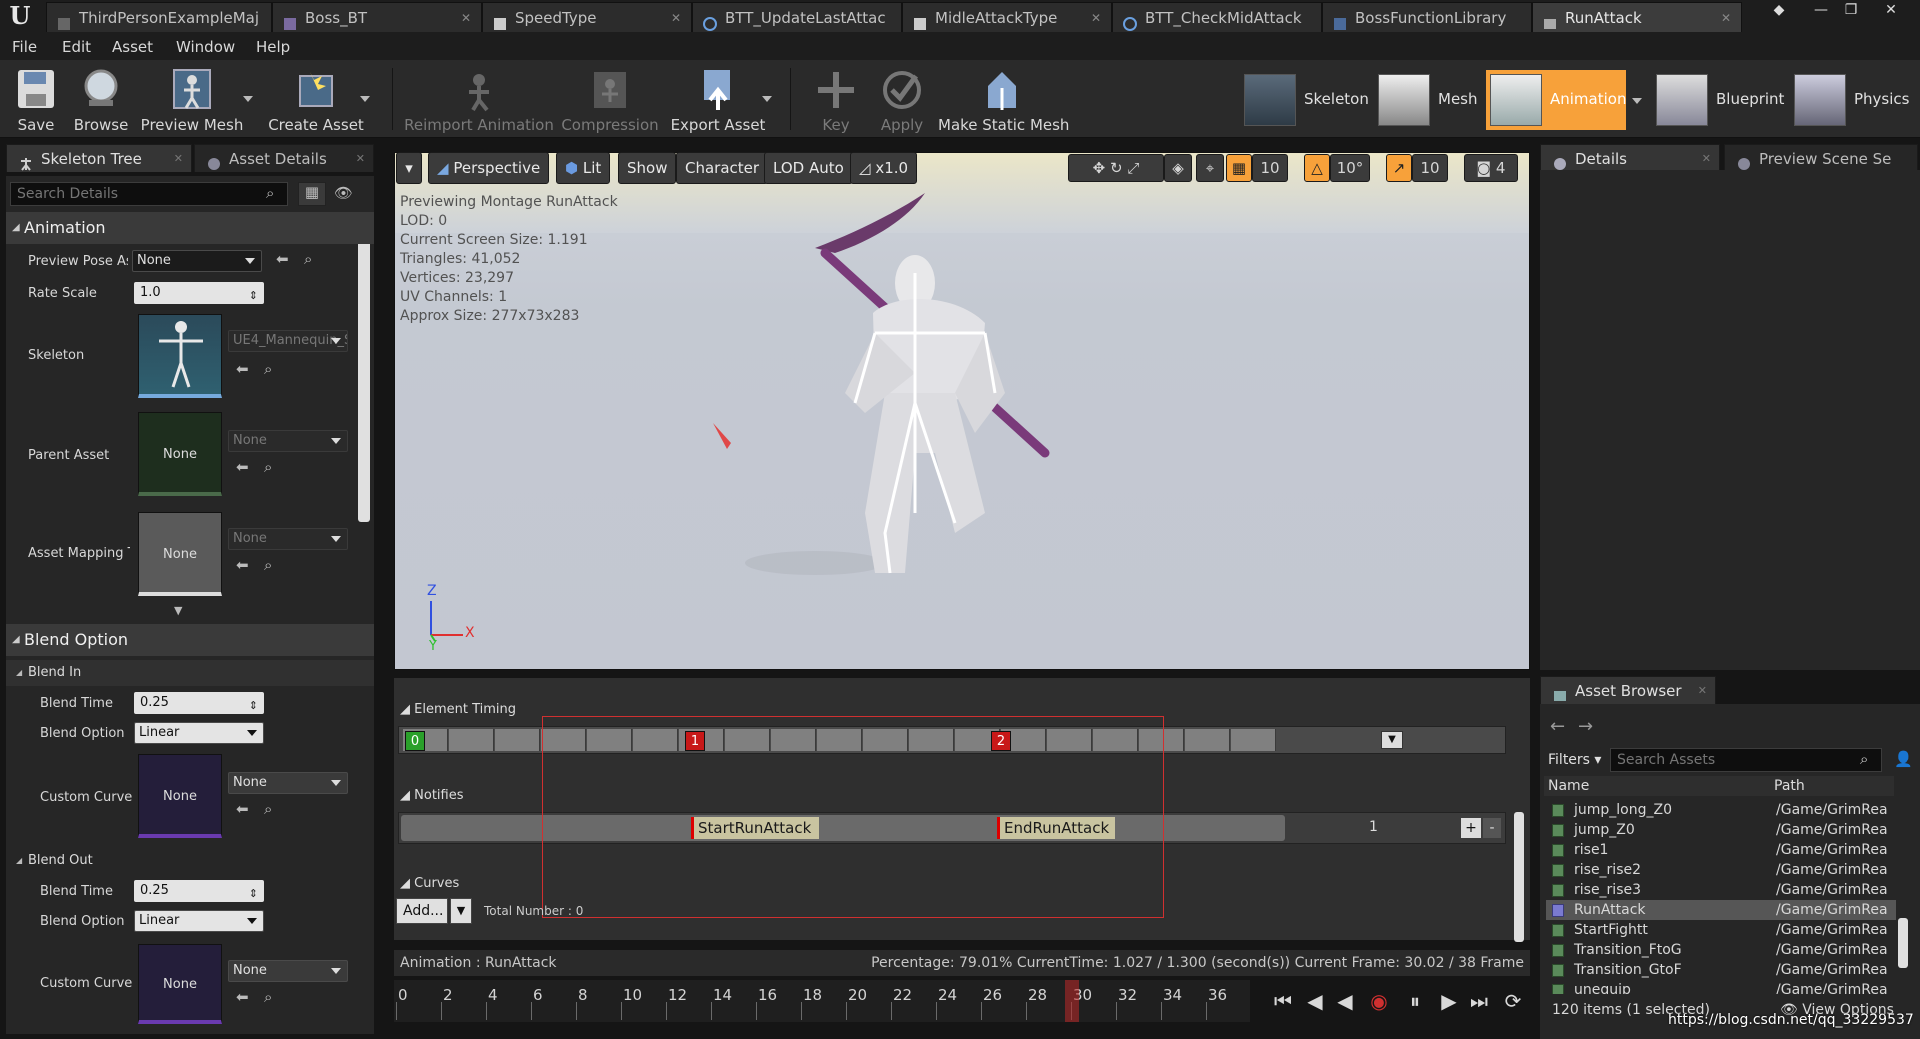 The image size is (1920, 1039). I want to click on blend-out-time-field: 0.25 ⇕, so click(199, 891).